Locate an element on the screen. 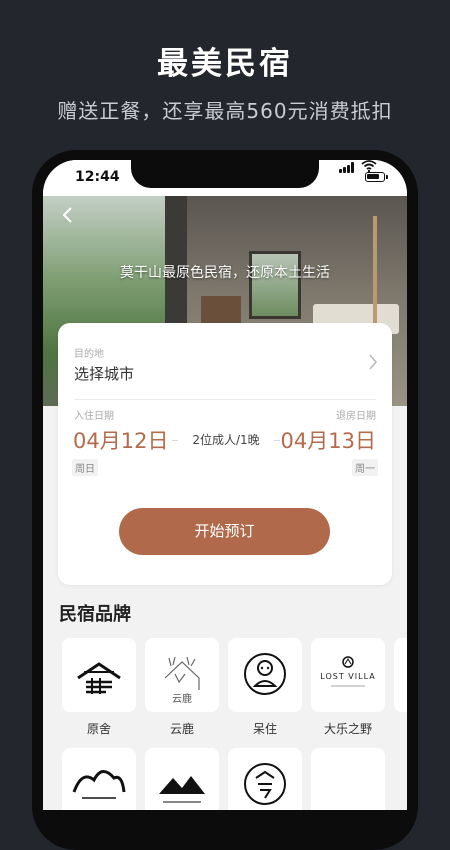 The height and width of the screenshot is (850, 450). checkin-label: 入住日期 is located at coordinates (94, 416).